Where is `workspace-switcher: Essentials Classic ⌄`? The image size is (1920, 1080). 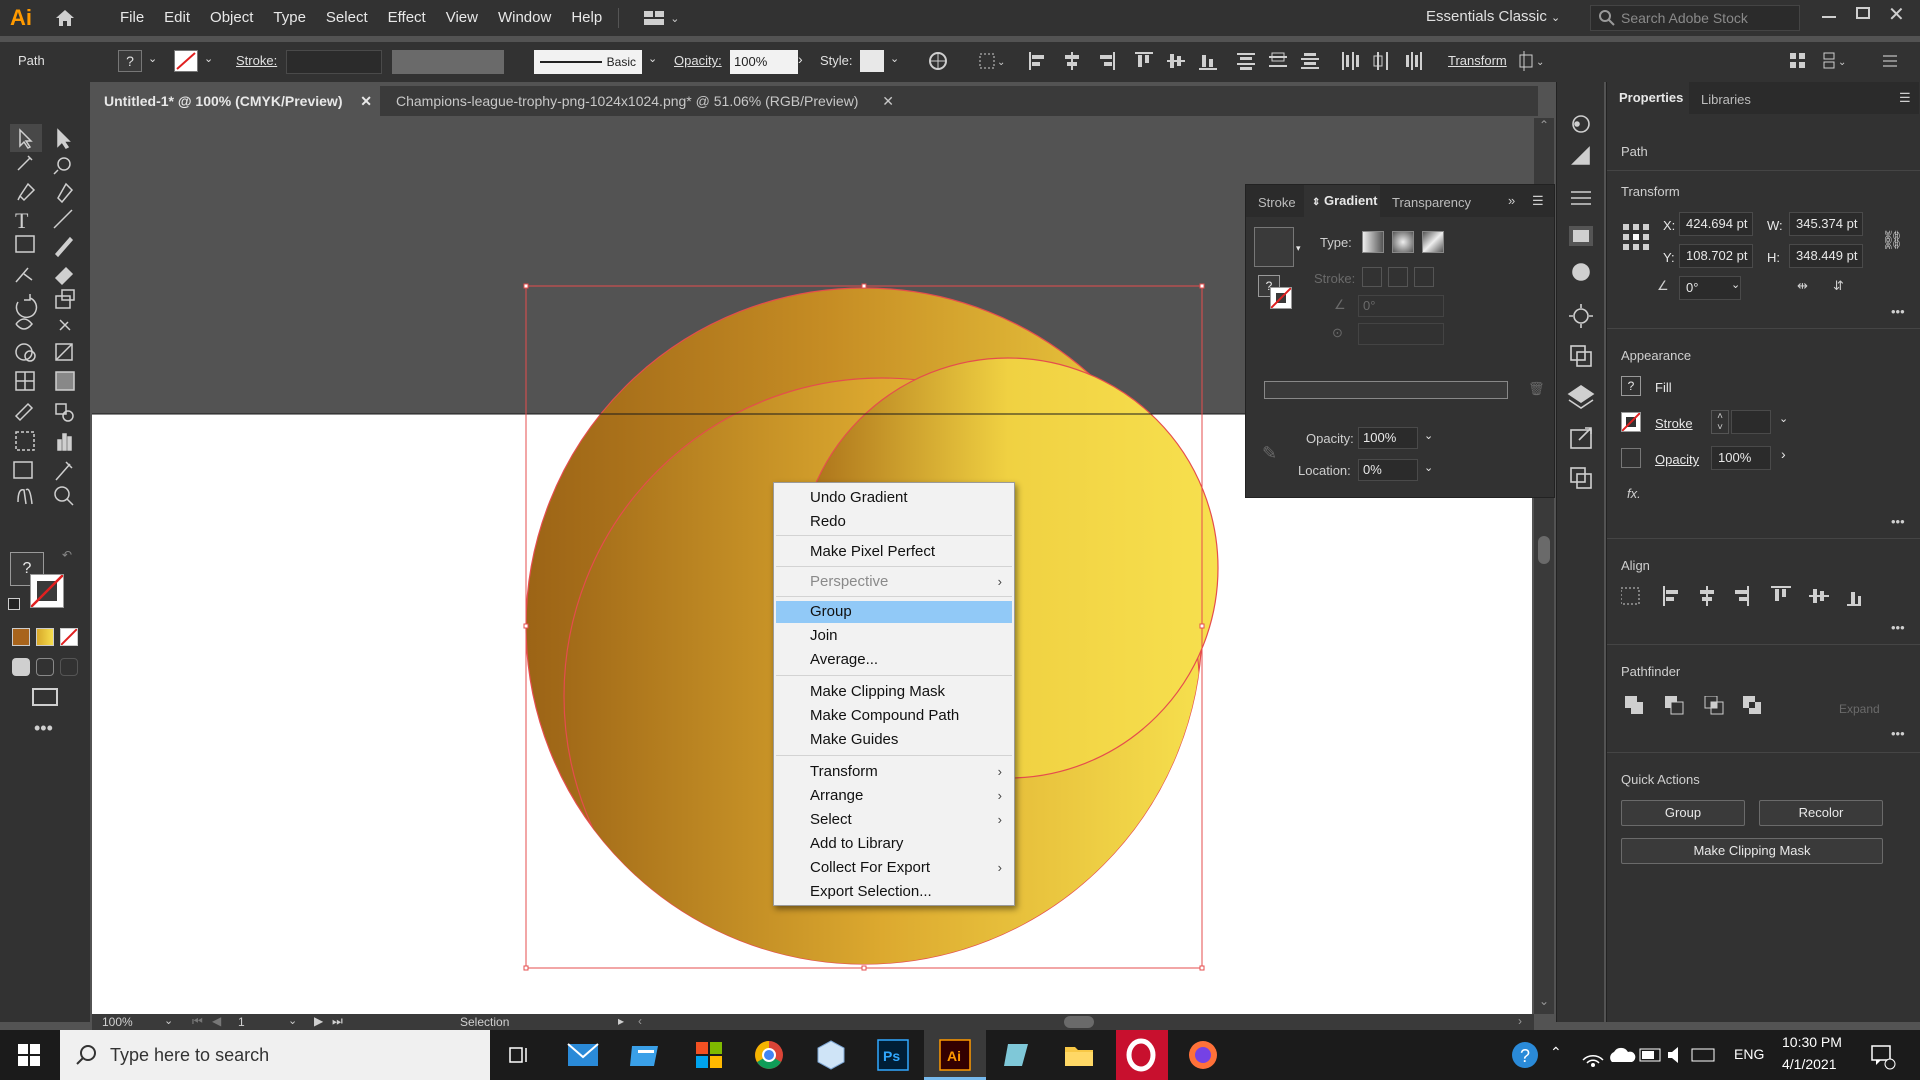 workspace-switcher: Essentials Classic ⌄ is located at coordinates (1493, 18).